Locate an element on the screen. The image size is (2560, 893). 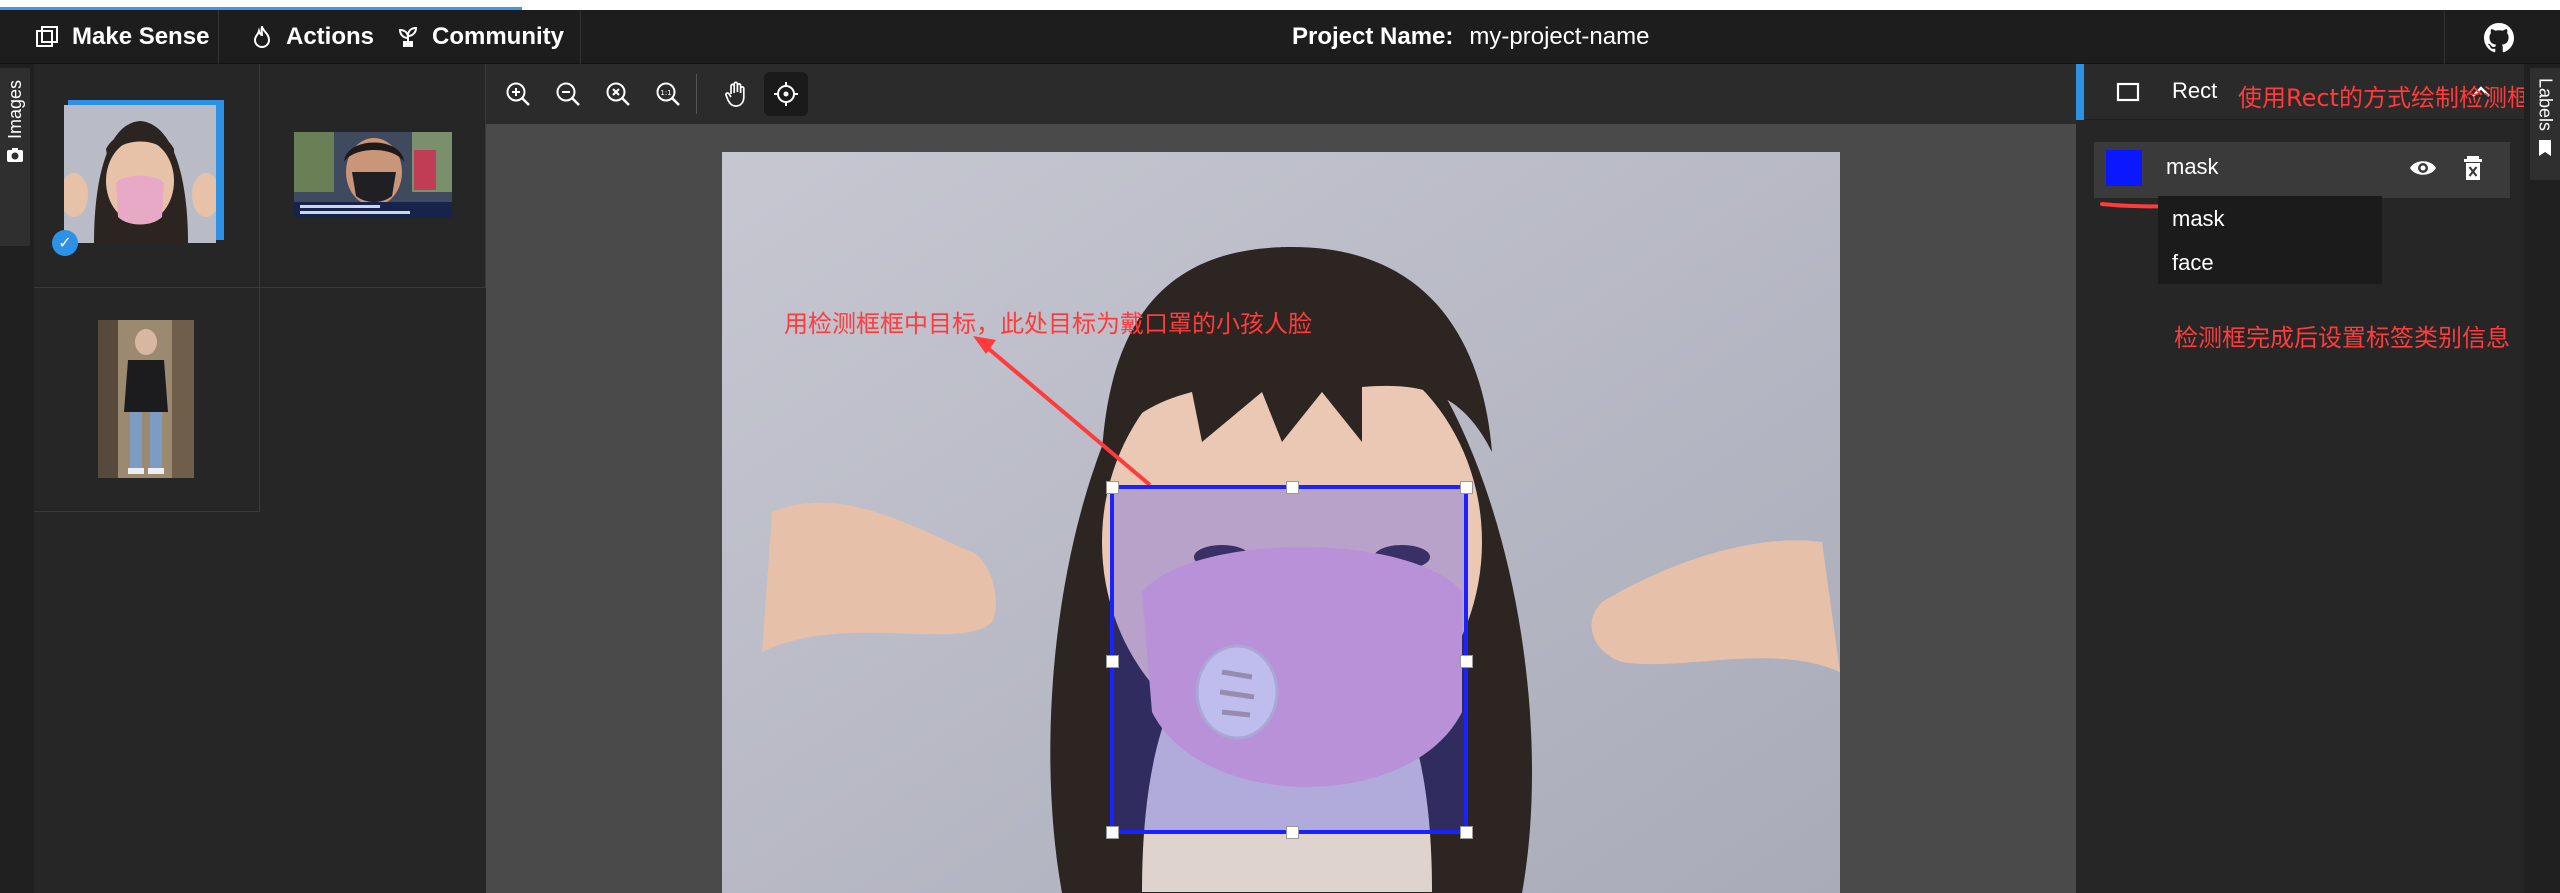
thumbnail-person-street is located at coordinates (146, 399).